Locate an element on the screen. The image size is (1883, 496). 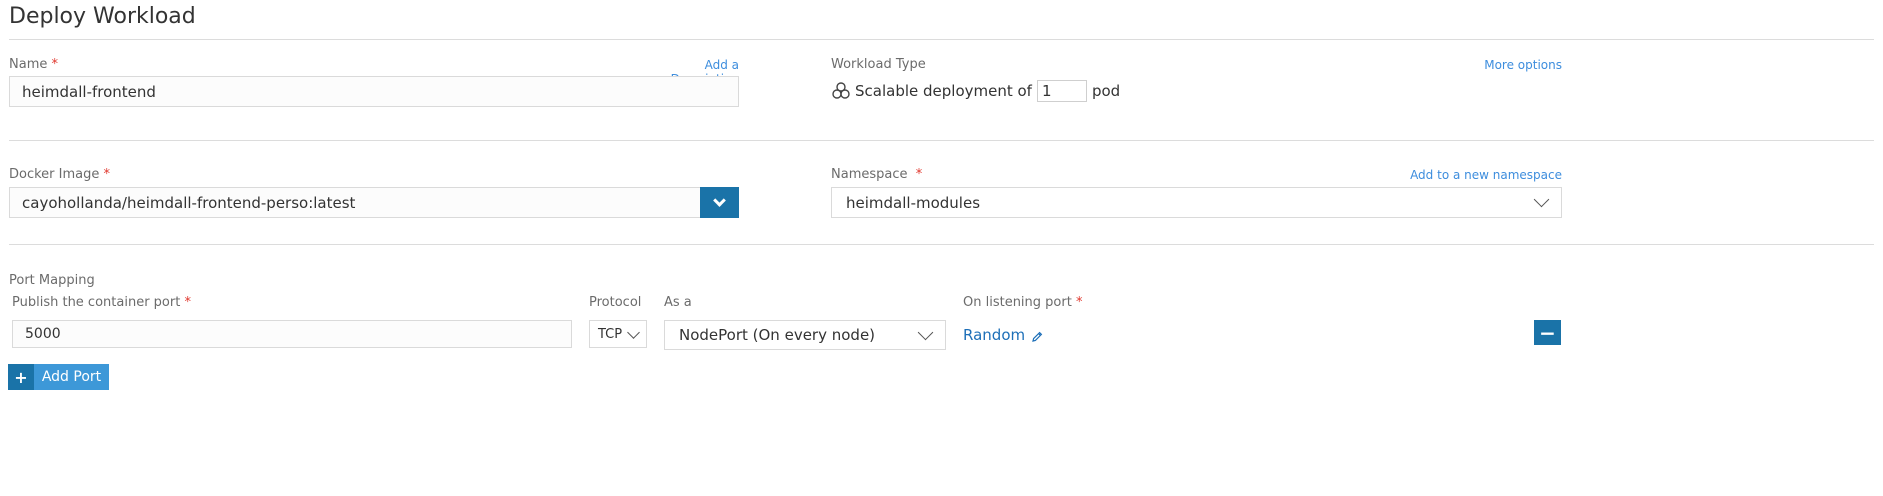
plus-icon: + is located at coordinates (21, 377).